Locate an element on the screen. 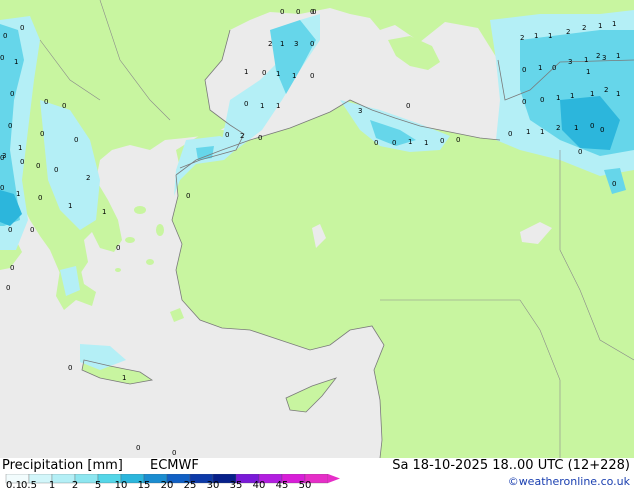 The image size is (634, 491). valid-time: Sa 18-10-2025 18..00 UTC (12+228) is located at coordinates (511, 465).